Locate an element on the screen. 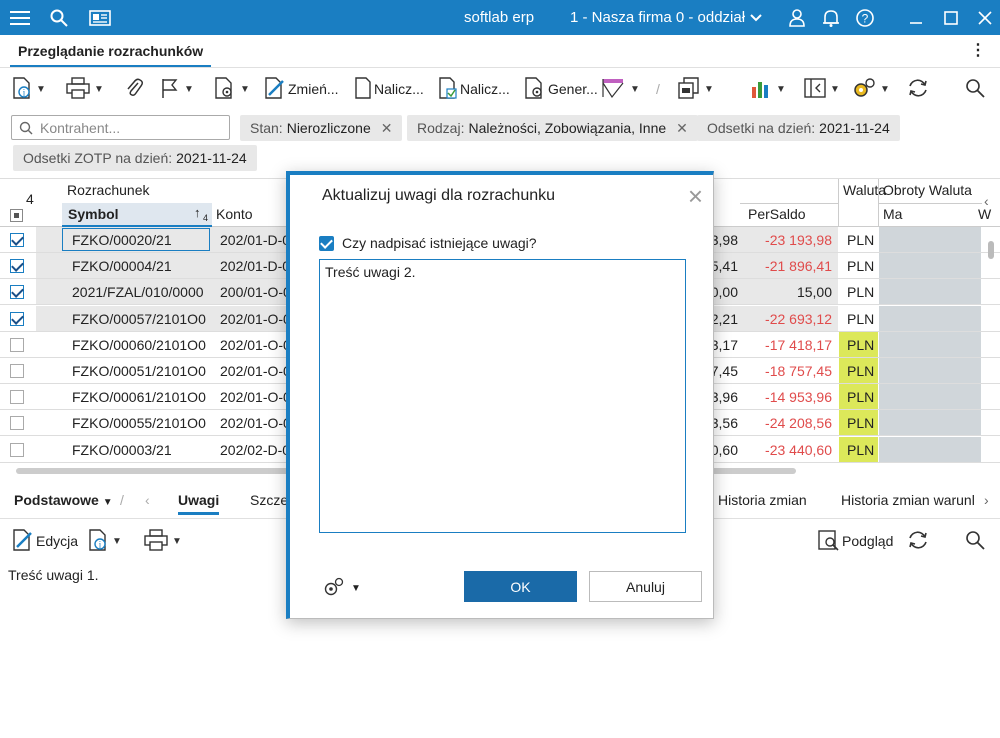  maximize-icon is located at coordinates (951, 17).